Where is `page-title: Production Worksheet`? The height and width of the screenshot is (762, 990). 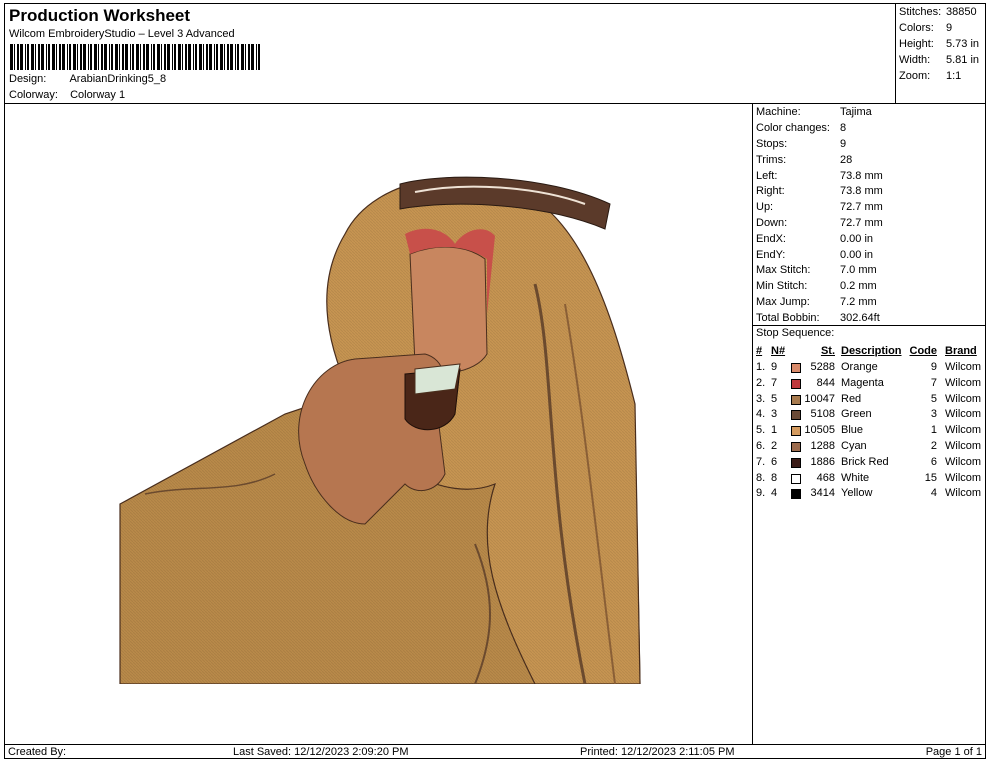 page-title: Production Worksheet is located at coordinates (100, 15).